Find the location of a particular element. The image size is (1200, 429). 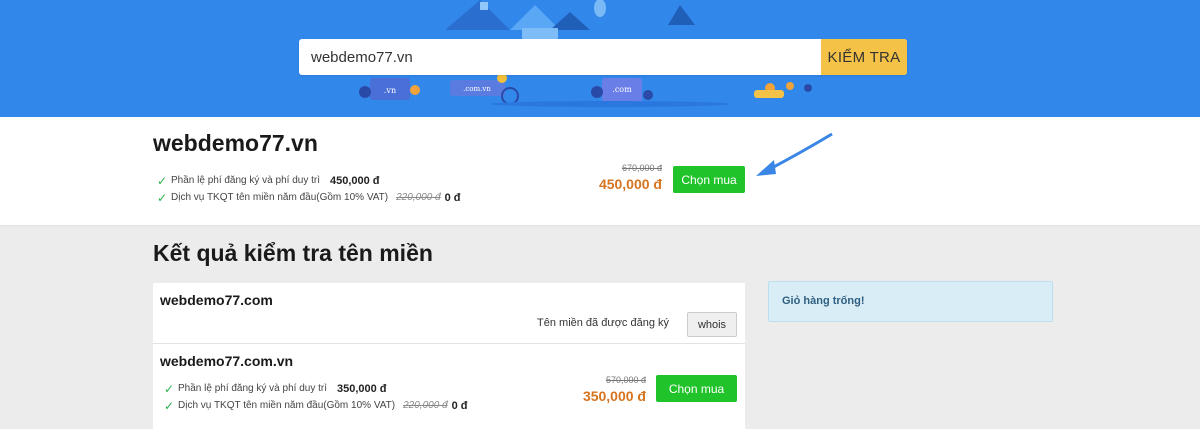

svg-text: .com.vn is located at coordinates (477, 89).